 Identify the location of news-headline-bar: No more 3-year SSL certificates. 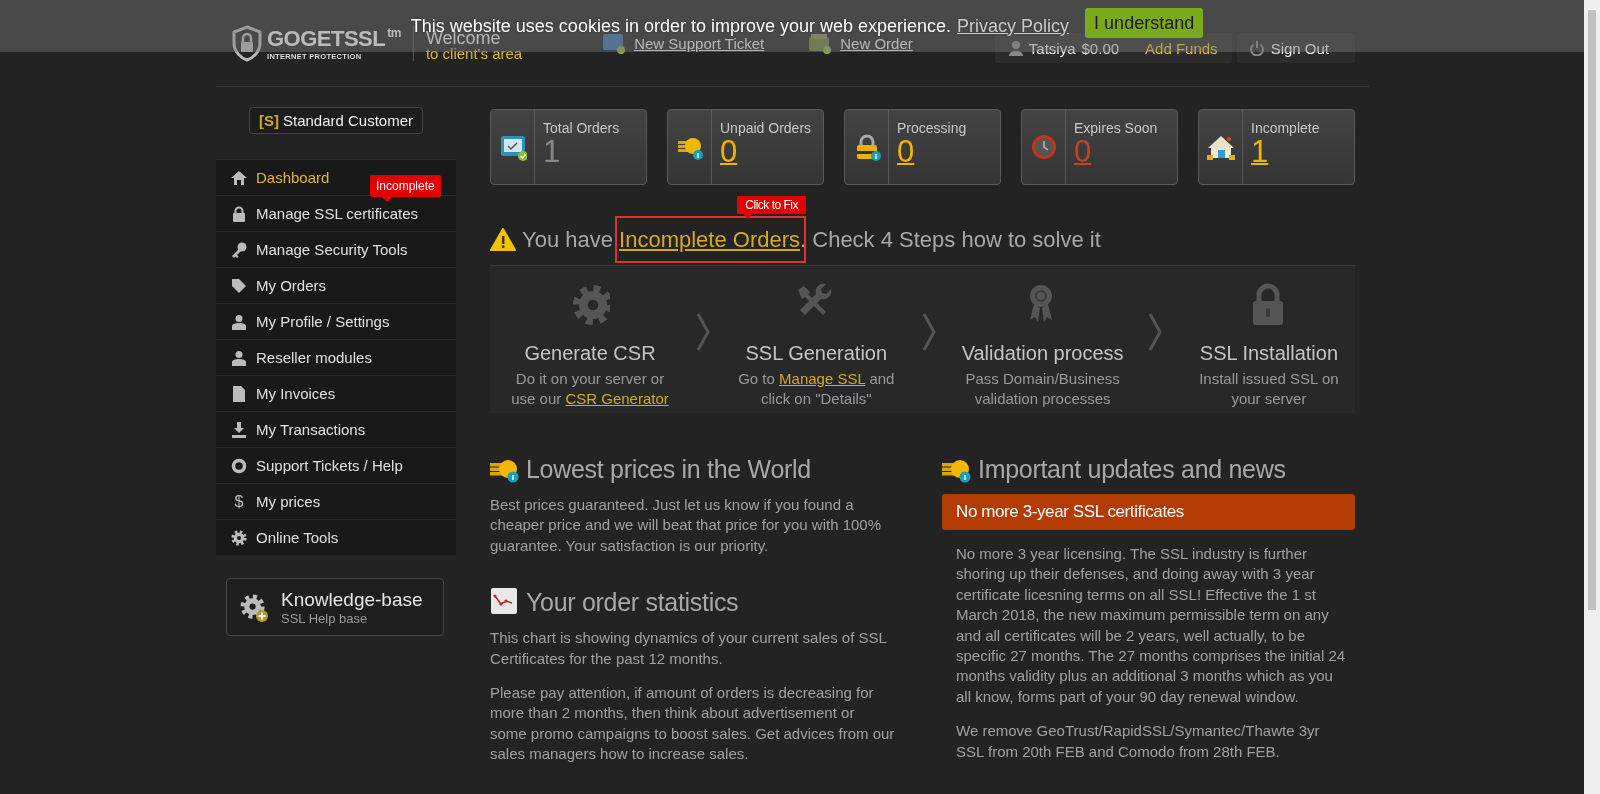
(1148, 512).